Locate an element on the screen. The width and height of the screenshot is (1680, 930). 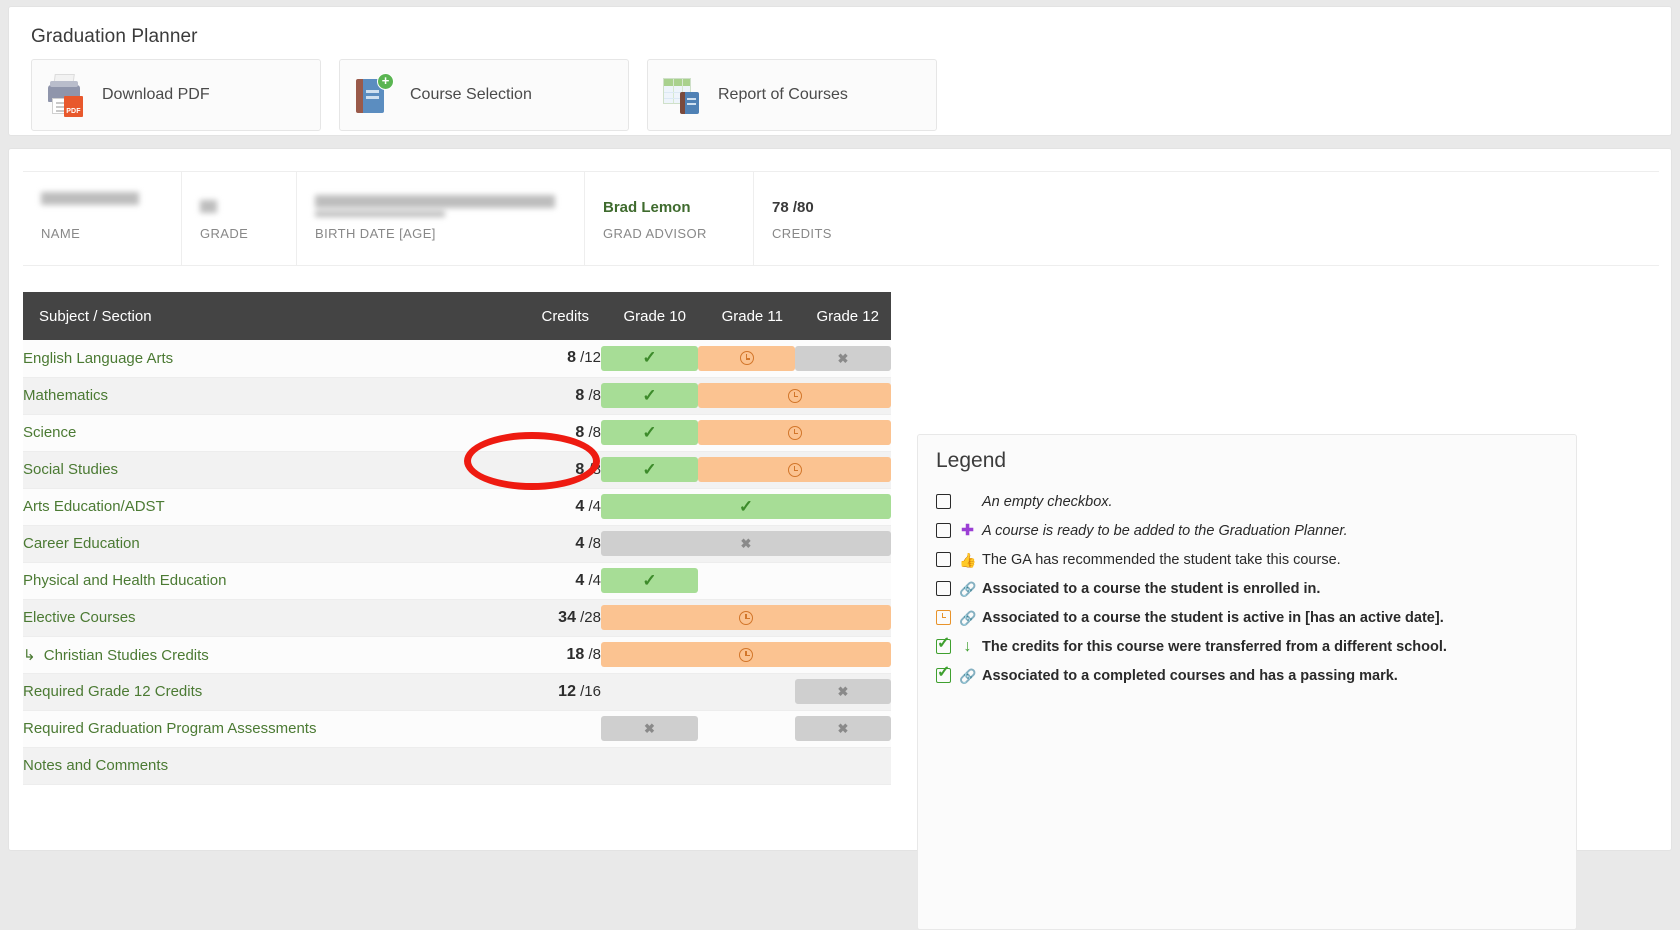
report-of-courses-label: Report of Courses is located at coordinates (783, 94).